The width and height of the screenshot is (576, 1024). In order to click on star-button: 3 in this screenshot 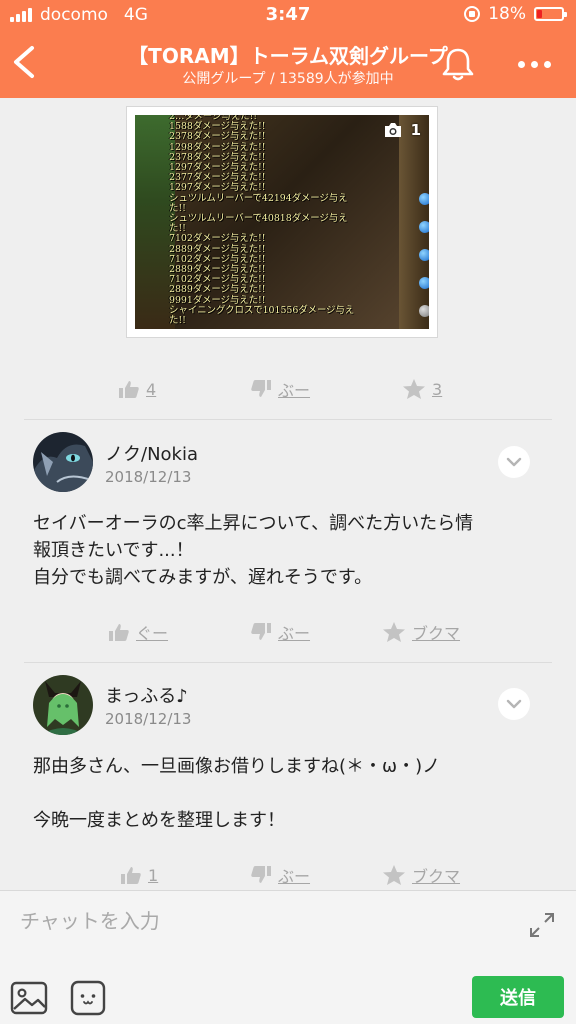, I will do `click(422, 389)`.